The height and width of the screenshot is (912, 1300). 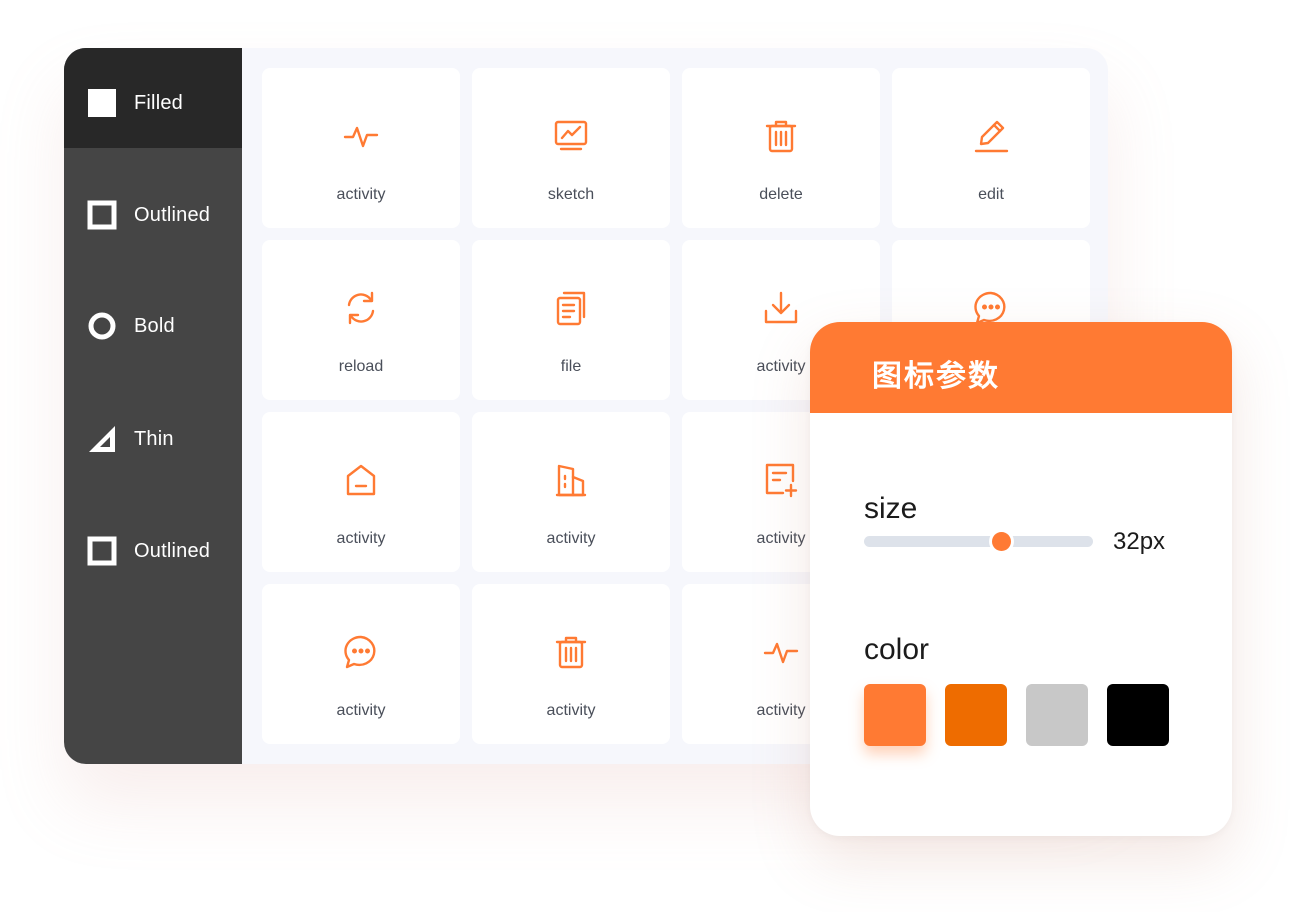 I want to click on home-icon, so click(x=361, y=480).